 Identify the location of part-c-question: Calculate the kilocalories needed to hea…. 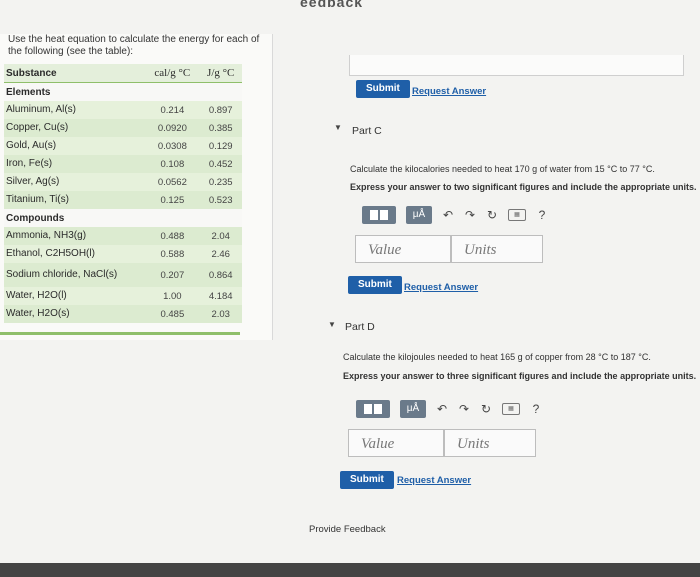
(502, 169).